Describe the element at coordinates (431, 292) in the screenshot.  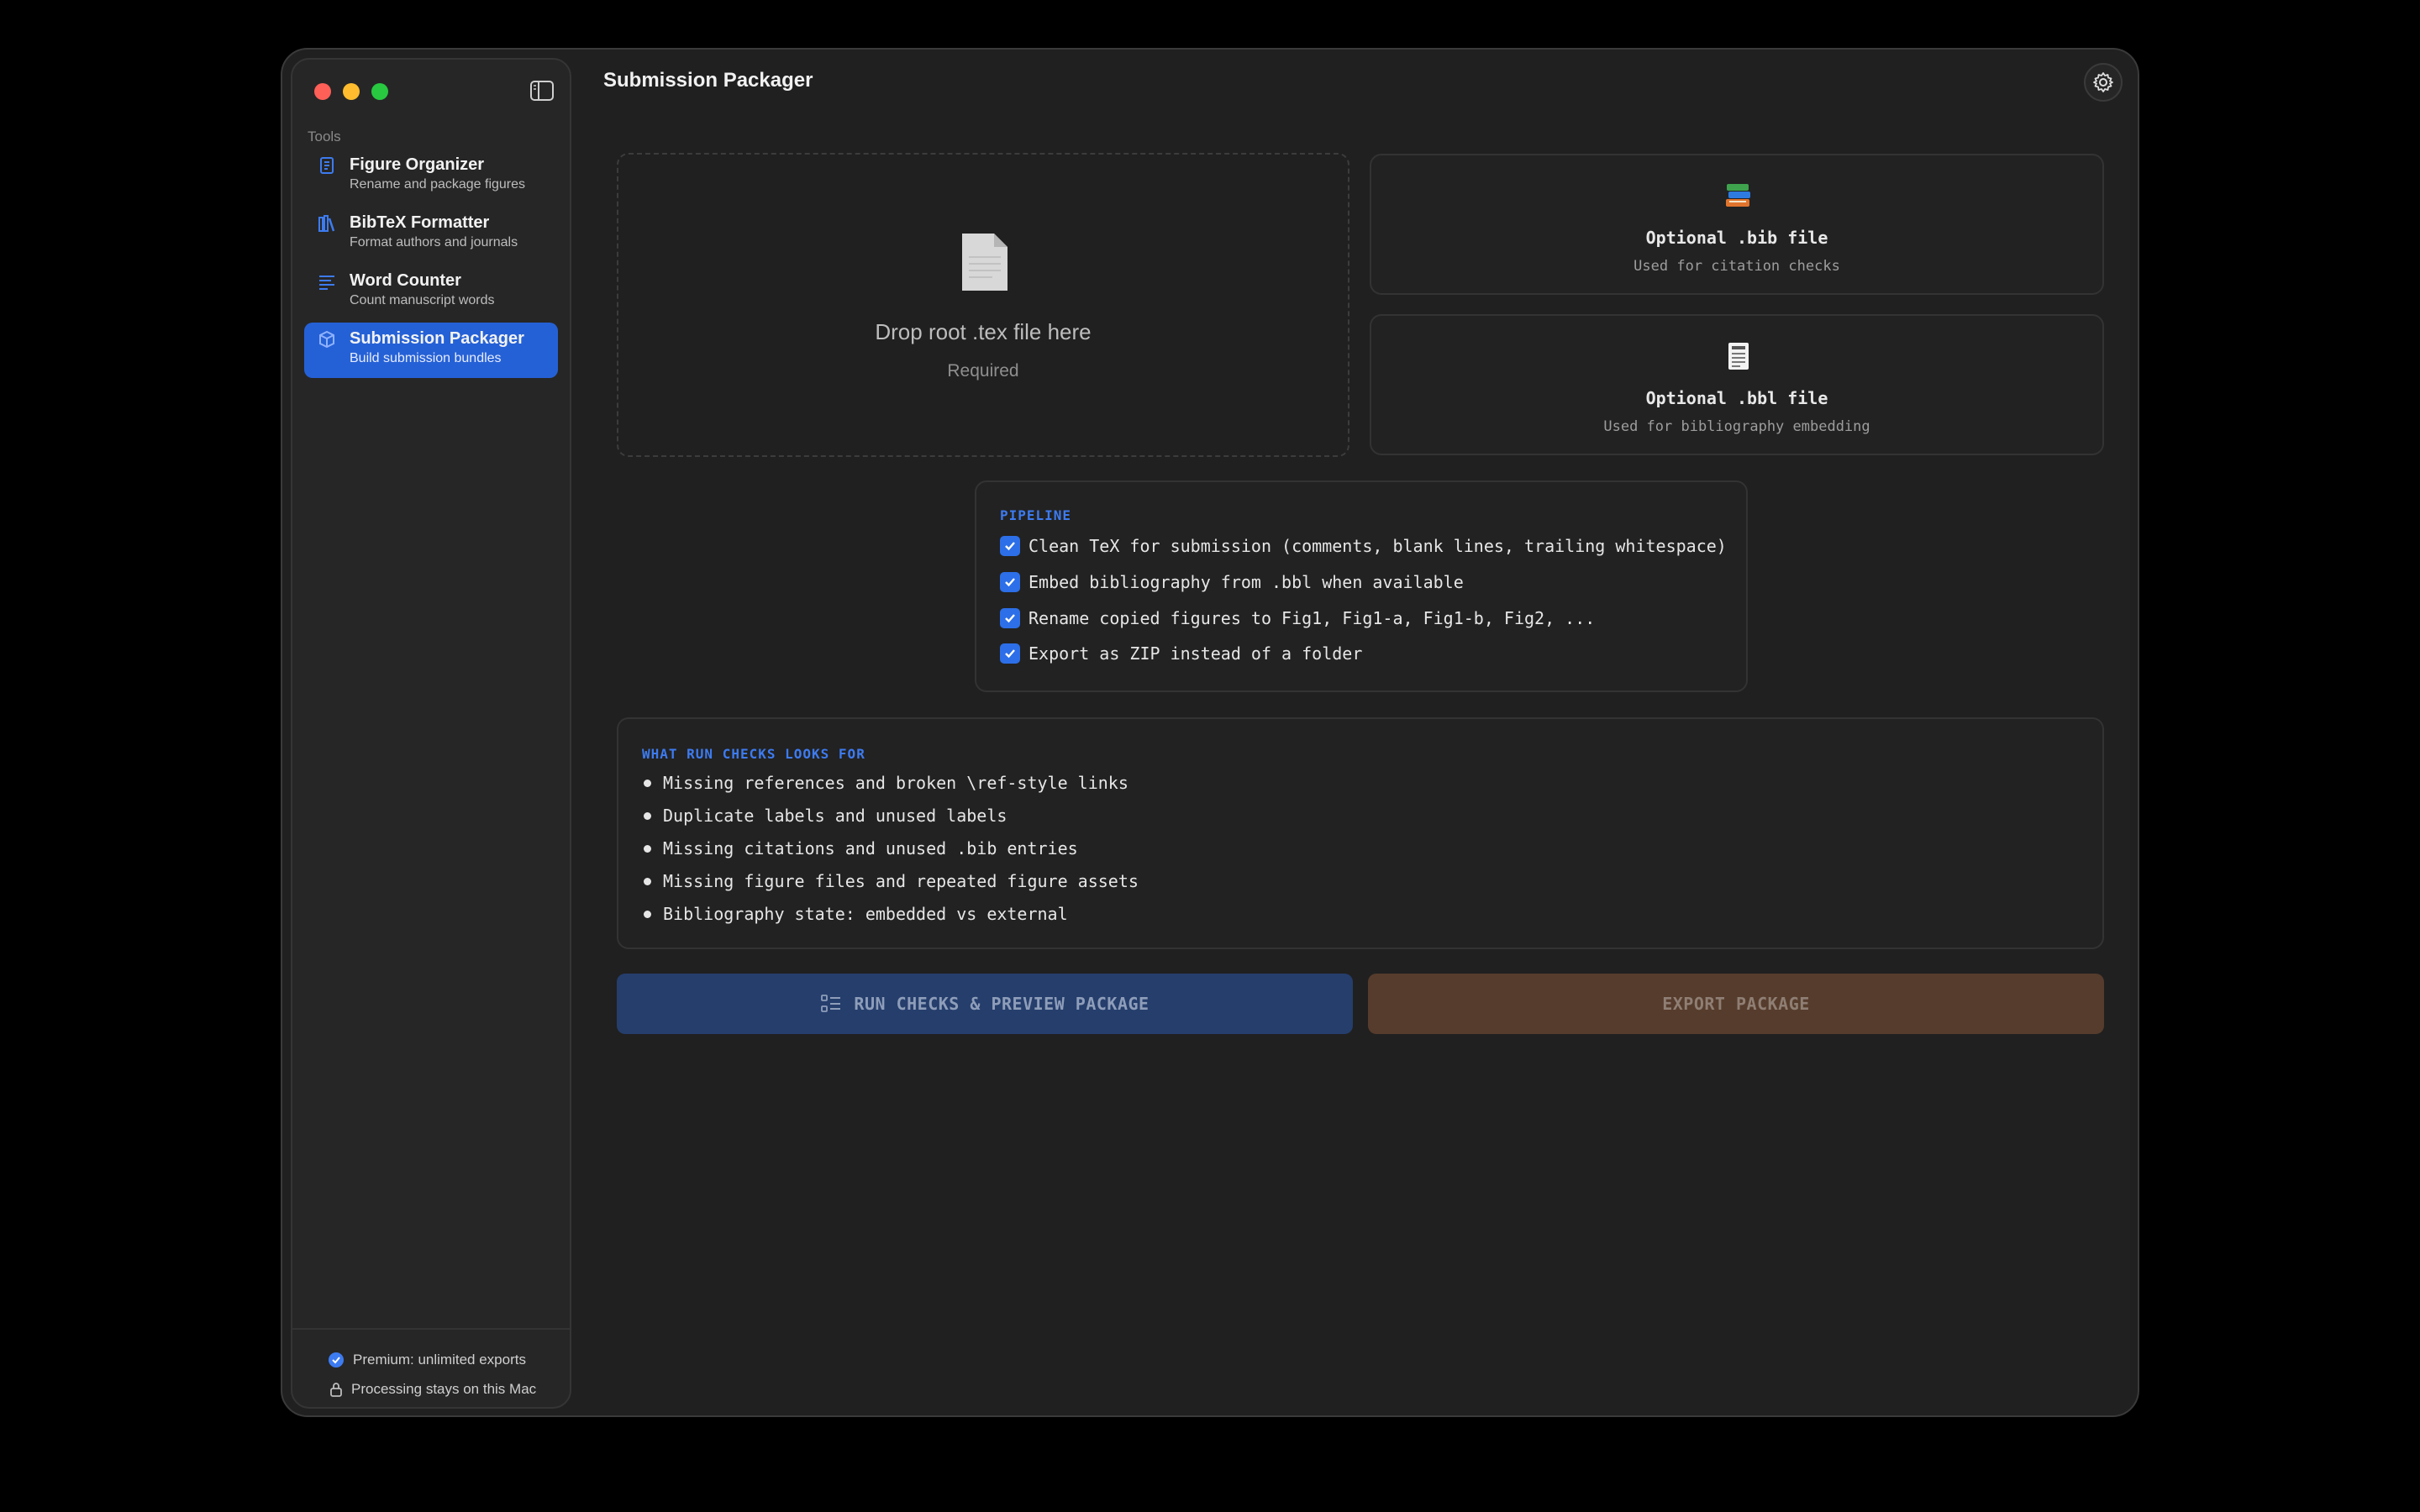
I see `sidebar-item-word-counter: Word Counter Count manuscript words` at that location.